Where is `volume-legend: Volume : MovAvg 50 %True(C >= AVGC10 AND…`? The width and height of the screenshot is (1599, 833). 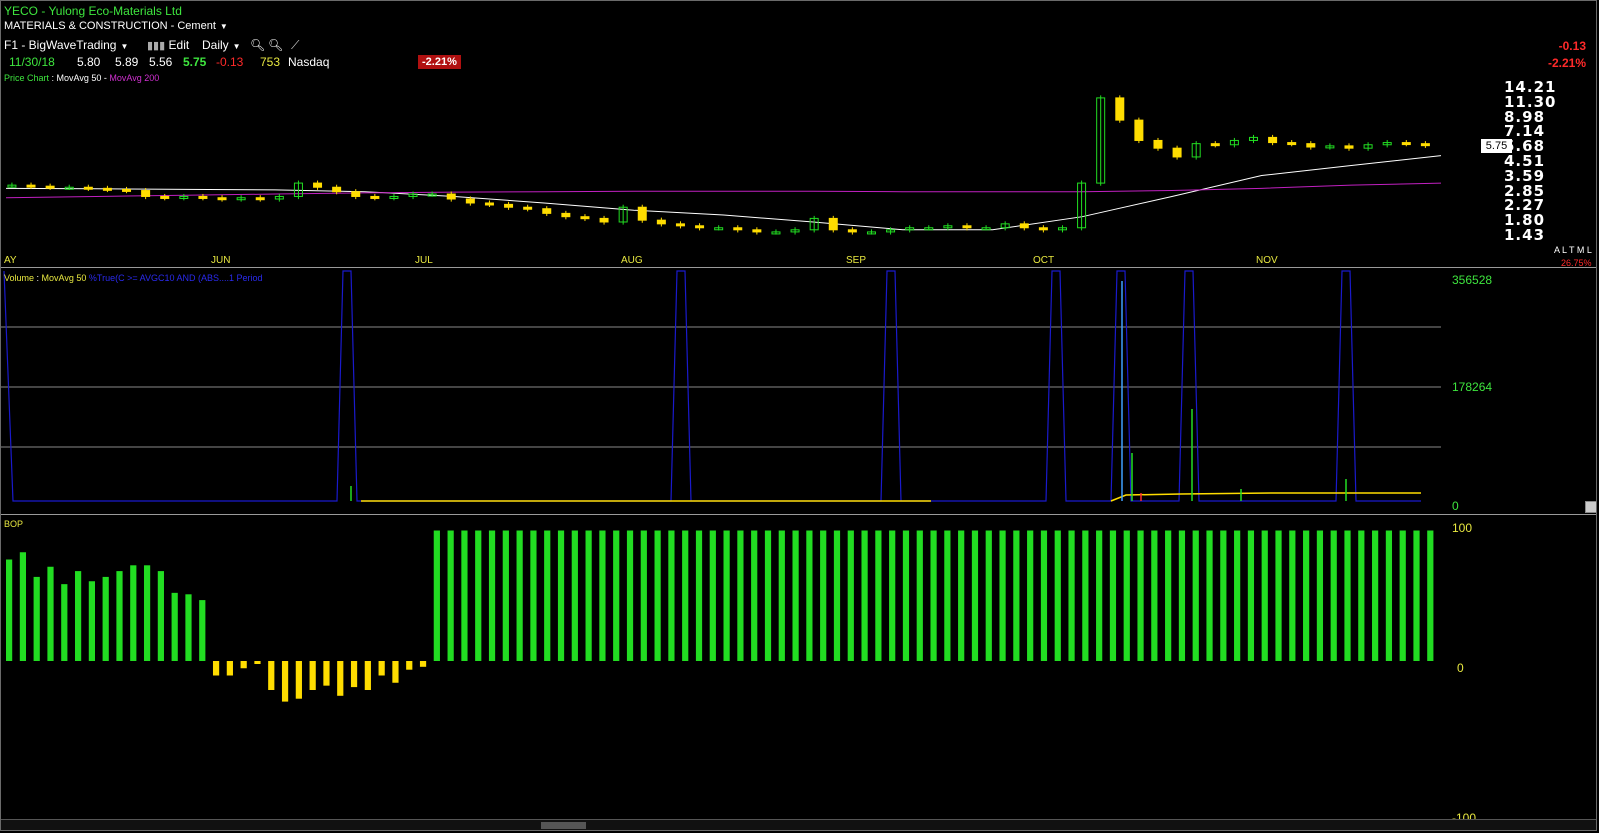 volume-legend: Volume : MovAvg 50 %True(C >= AVGC10 AND… is located at coordinates (133, 278).